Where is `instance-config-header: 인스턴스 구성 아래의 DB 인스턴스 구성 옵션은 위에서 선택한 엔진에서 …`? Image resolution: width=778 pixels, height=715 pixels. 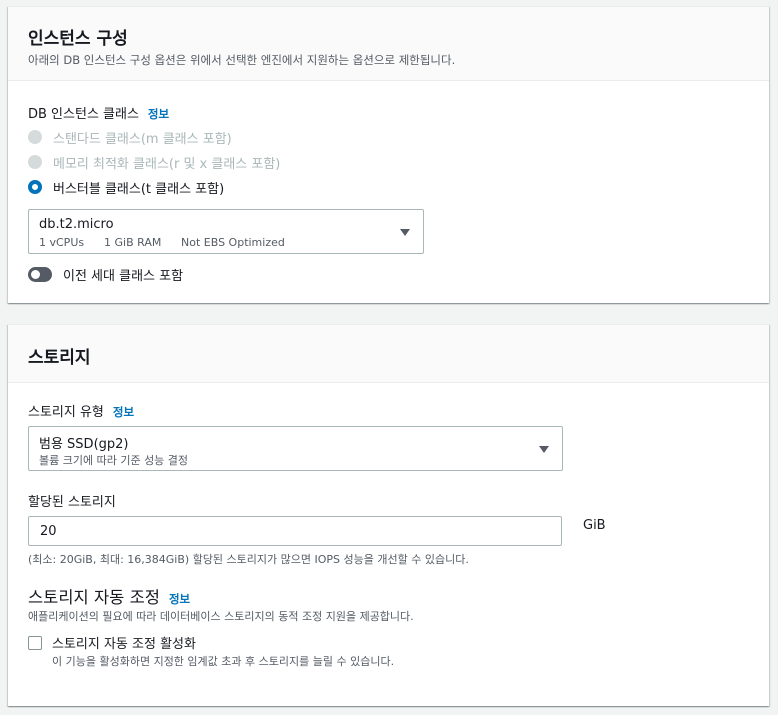
instance-config-header: 인스턴스 구성 아래의 DB 인스턴스 구성 옵션은 위에서 선택한 엔진에서 … is located at coordinates (388, 44).